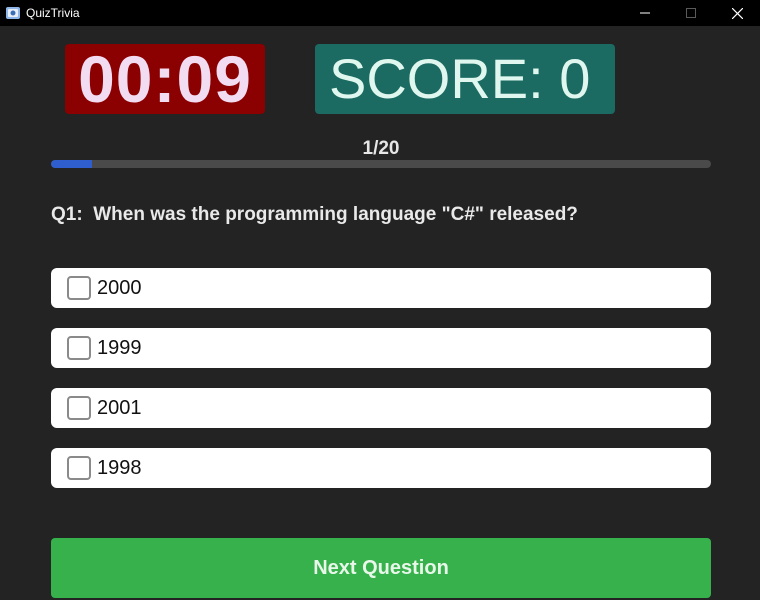  Describe the element at coordinates (119, 468) in the screenshot. I see `answer-option-label: 1998` at that location.